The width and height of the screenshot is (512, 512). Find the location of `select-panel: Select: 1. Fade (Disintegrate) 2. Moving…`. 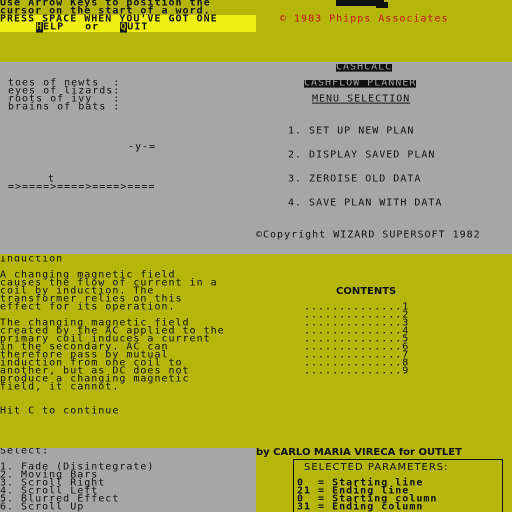

select-panel: Select: 1. Fade (Disintegrate) 2. Moving… is located at coordinates (128, 480).